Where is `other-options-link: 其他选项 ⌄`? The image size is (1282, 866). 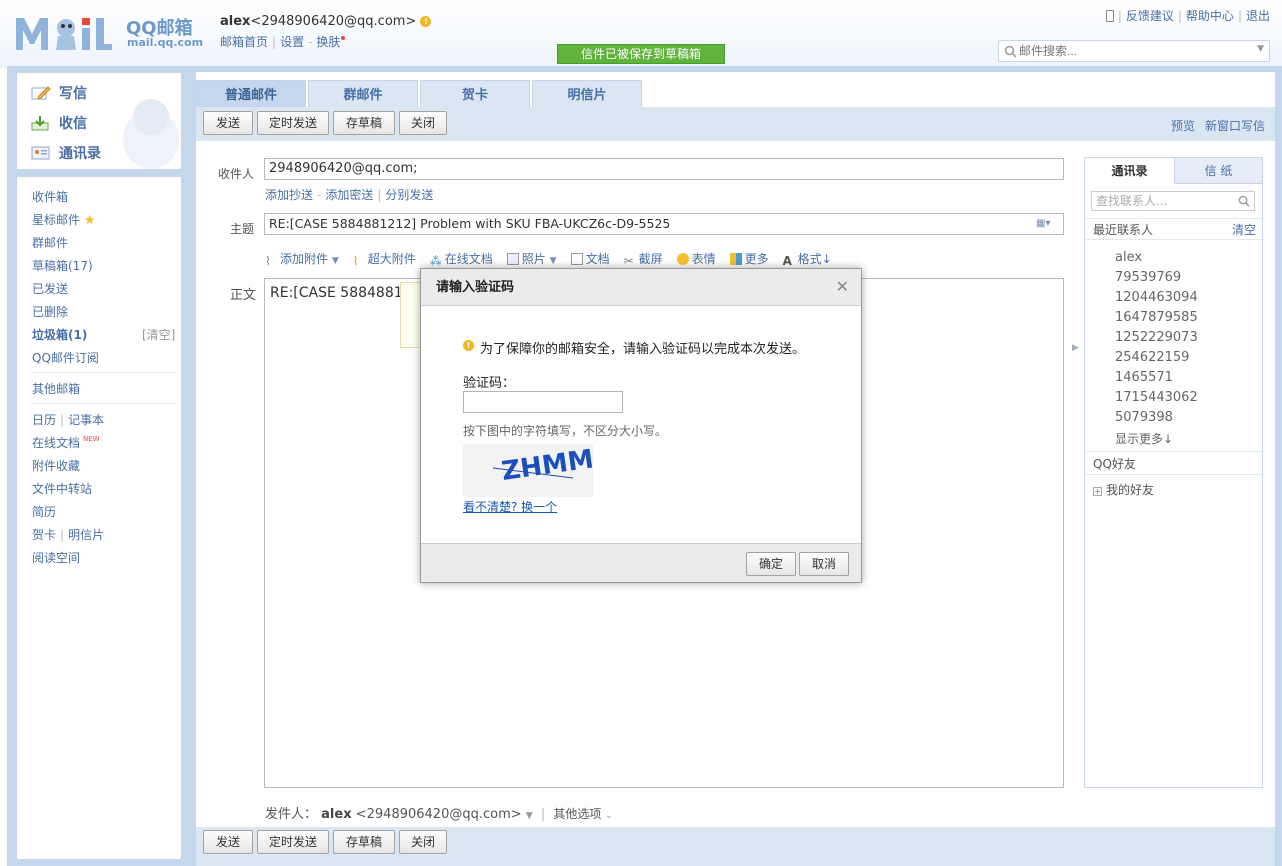
other-options-link: 其他选项 ⌄ is located at coordinates (582, 814).